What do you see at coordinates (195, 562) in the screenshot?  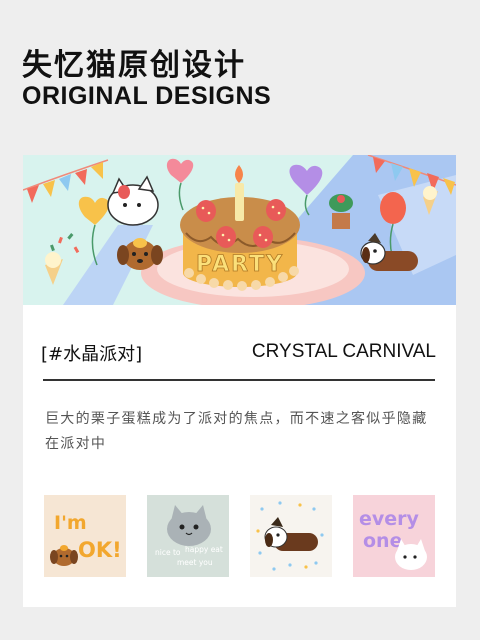 I see `sticker-text-line3: meet you` at bounding box center [195, 562].